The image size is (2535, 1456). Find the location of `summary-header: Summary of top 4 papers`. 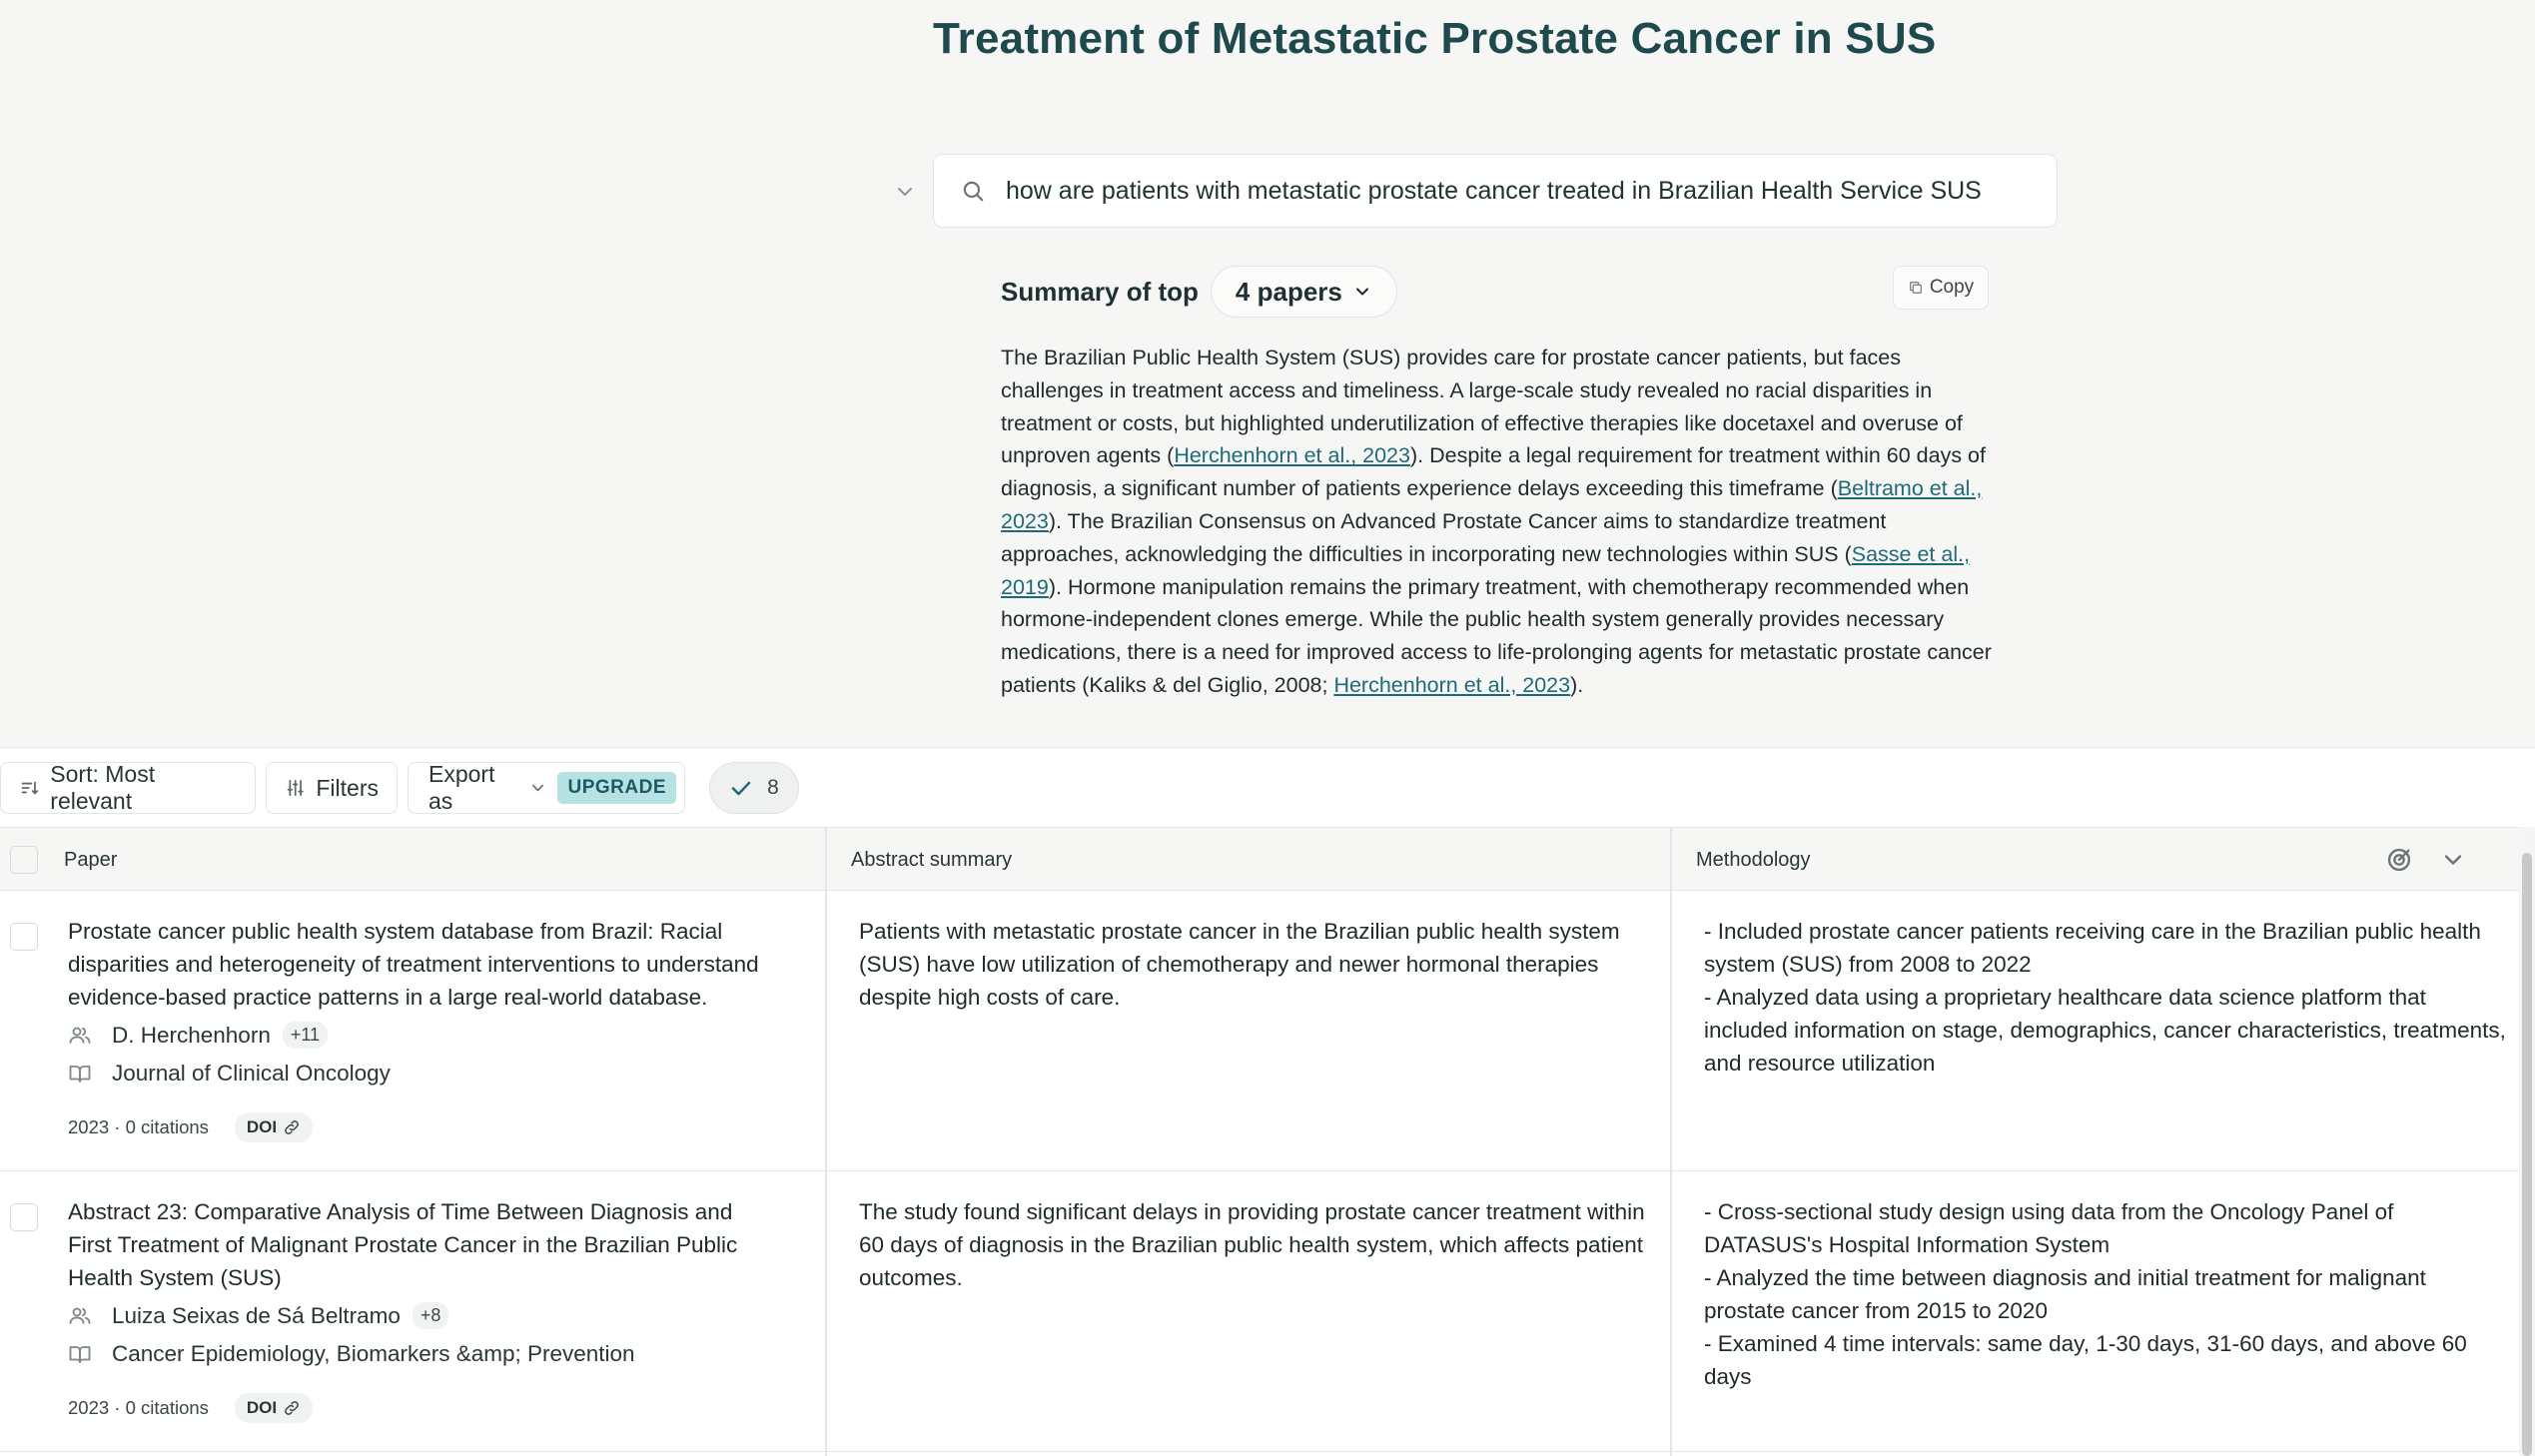

summary-header: Summary of top 4 papers is located at coordinates (1199, 292).